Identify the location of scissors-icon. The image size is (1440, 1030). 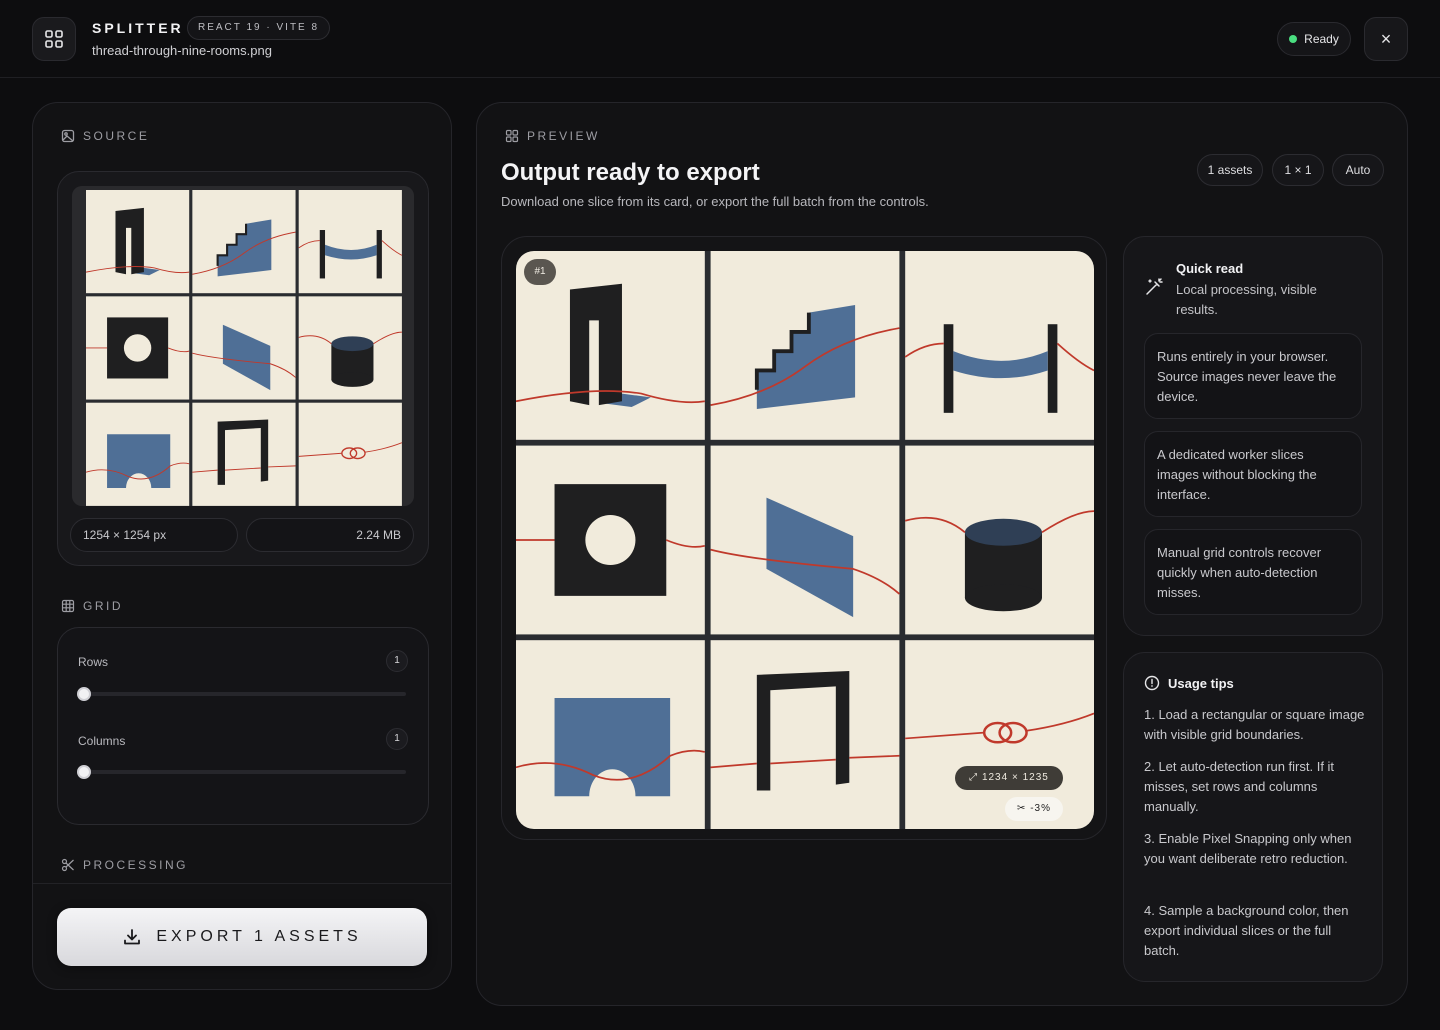
(67, 865).